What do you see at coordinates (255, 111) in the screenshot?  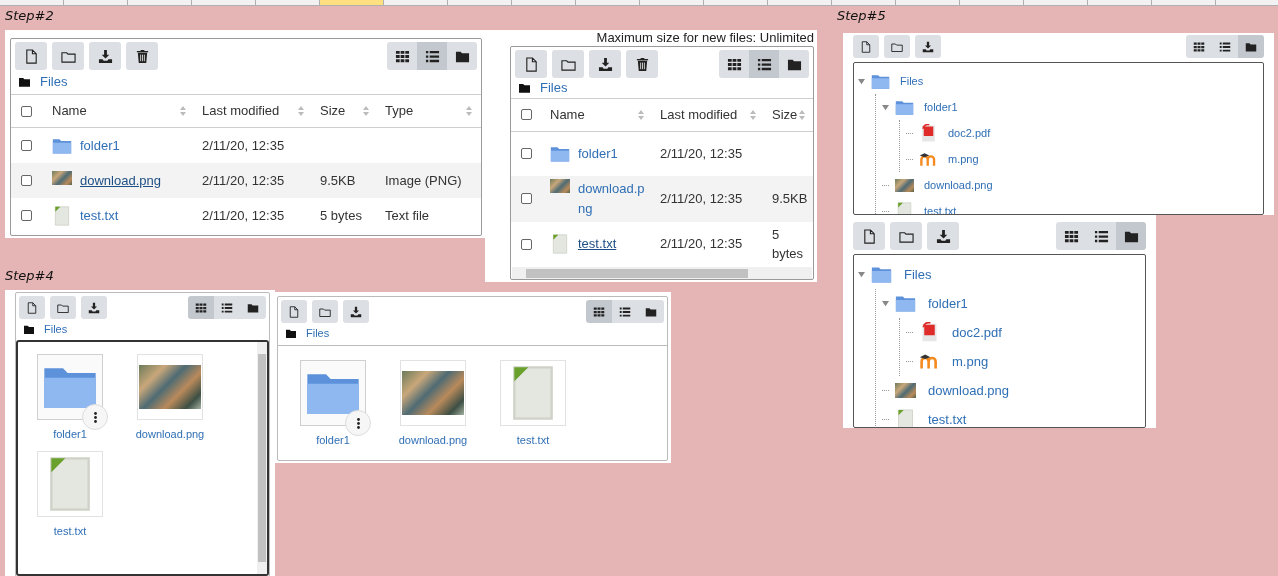 I see `column-header: Last modified` at bounding box center [255, 111].